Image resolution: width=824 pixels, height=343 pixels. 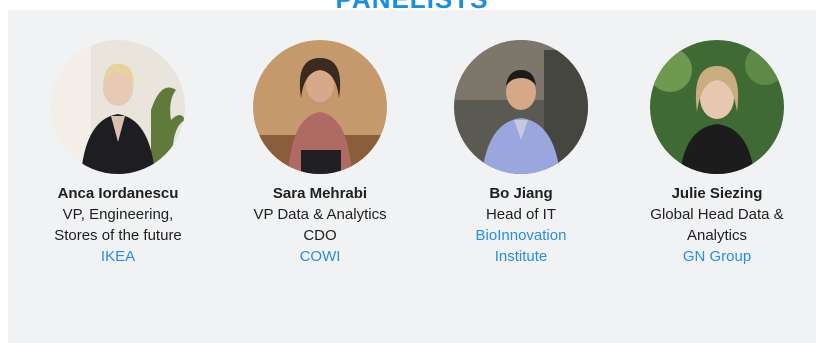 I want to click on panelist-name: Anca Iordanescu, so click(x=118, y=193).